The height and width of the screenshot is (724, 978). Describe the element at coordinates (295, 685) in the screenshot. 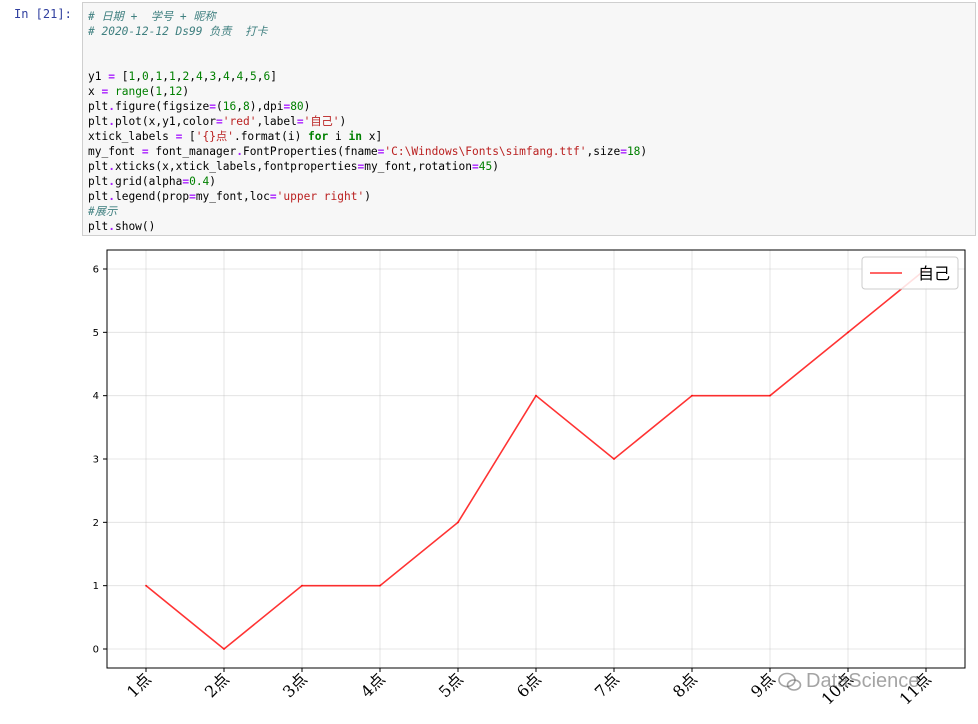

I see `x-tick-label: 3点` at that location.